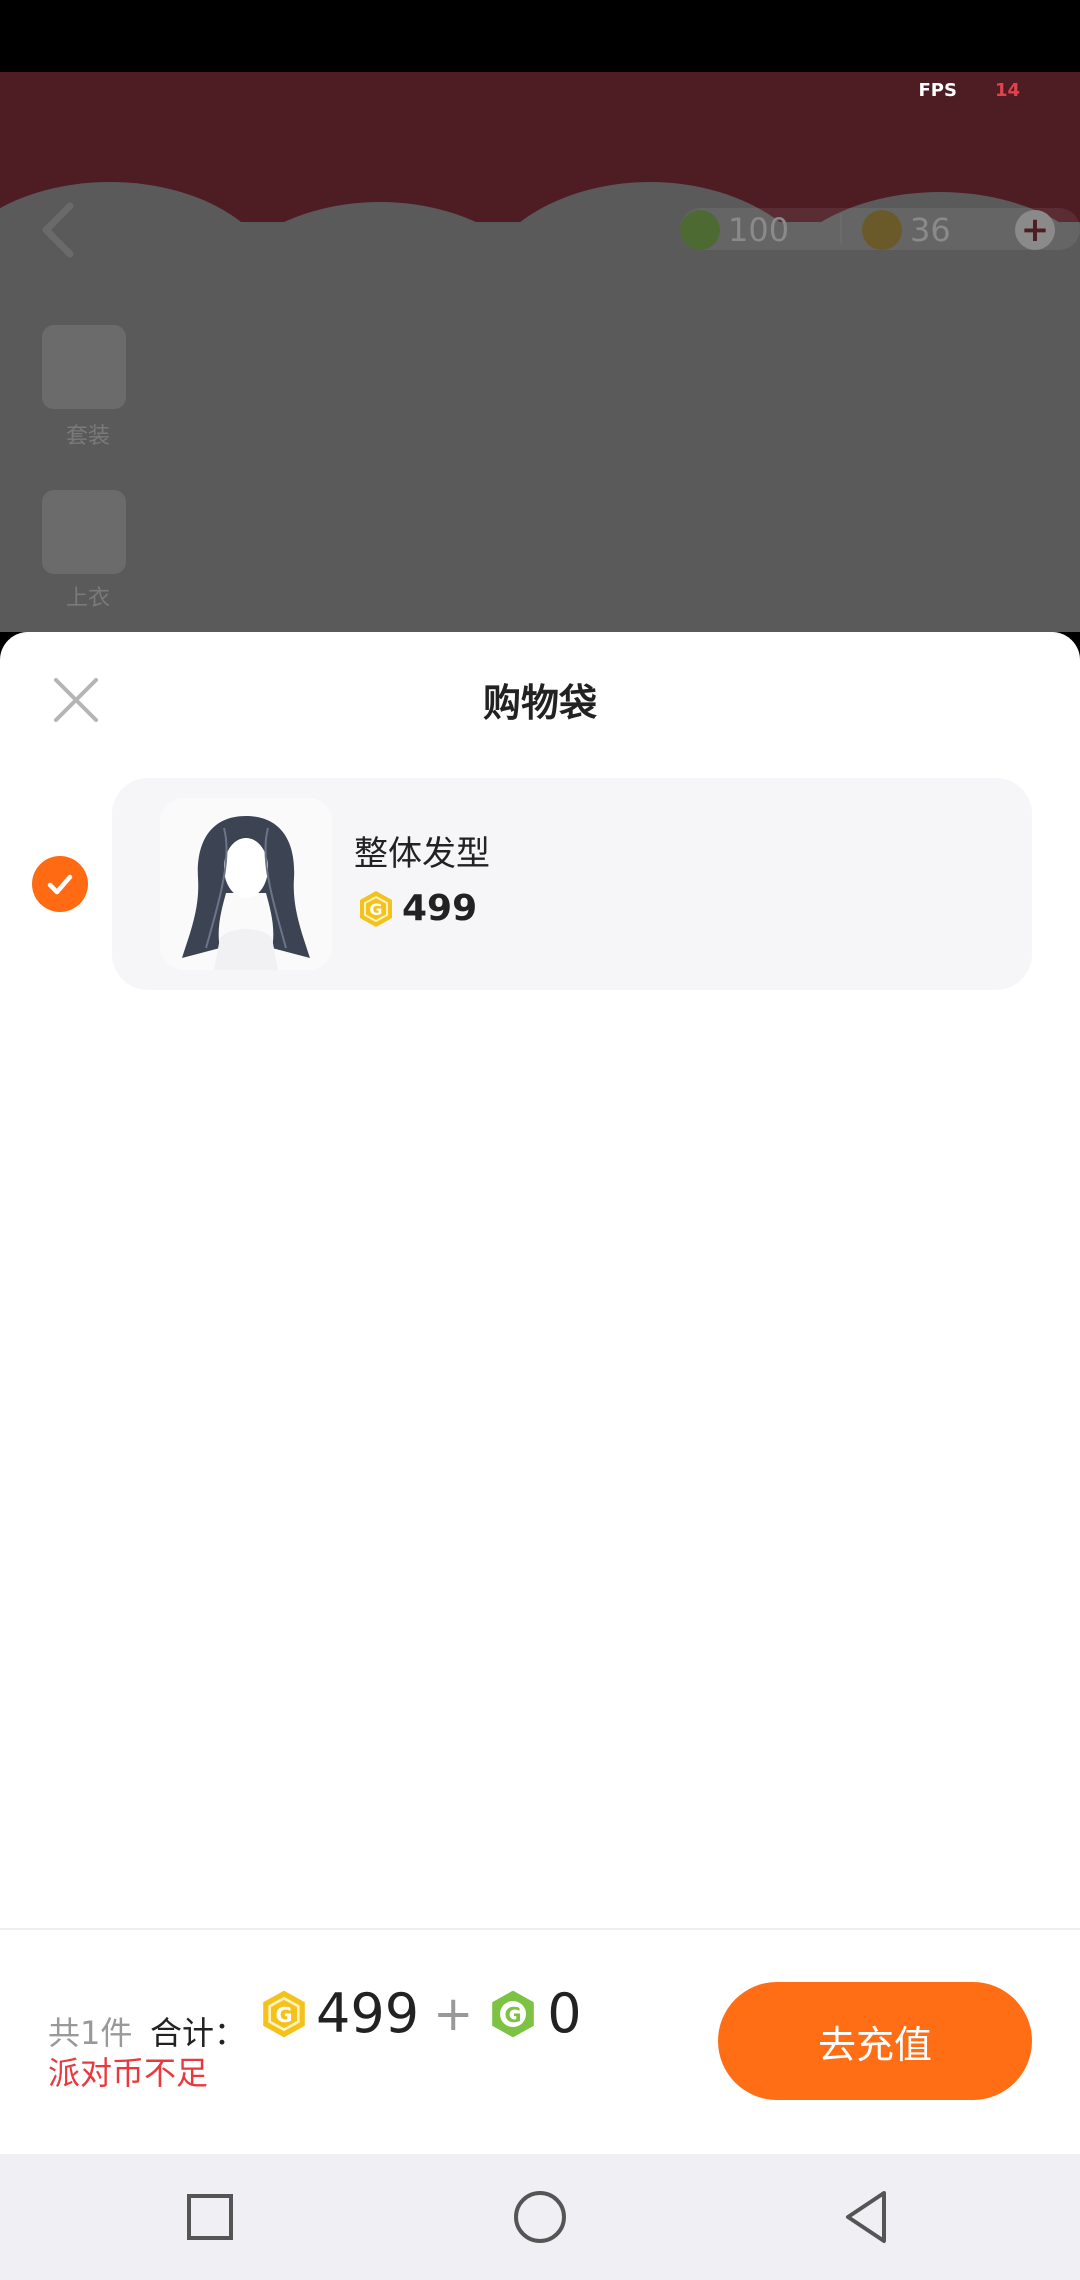 The image size is (1080, 2280). Describe the element at coordinates (882, 230) in the screenshot. I see `gold-coin-icon` at that location.